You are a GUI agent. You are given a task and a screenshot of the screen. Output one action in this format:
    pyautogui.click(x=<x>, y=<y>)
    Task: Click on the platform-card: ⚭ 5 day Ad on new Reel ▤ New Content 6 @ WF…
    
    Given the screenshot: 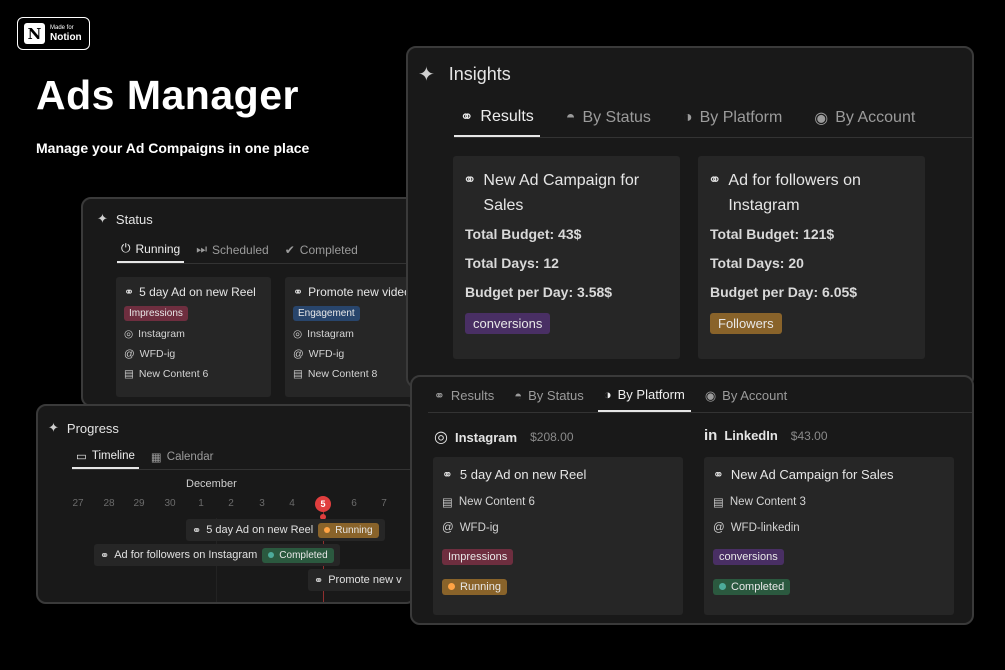 What is the action you would take?
    pyautogui.click(x=558, y=536)
    